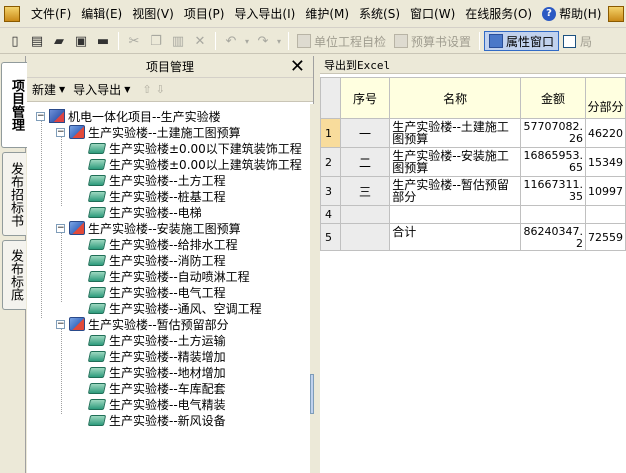 This screenshot has height=473, width=626. What do you see at coordinates (200, 41) in the screenshot?
I see `delete-icon: ✕` at bounding box center [200, 41].